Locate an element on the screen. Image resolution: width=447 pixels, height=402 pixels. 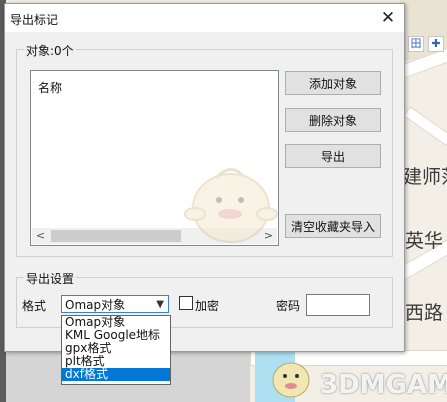
objects-group-legend: 对象:0个 is located at coordinates (50, 50).